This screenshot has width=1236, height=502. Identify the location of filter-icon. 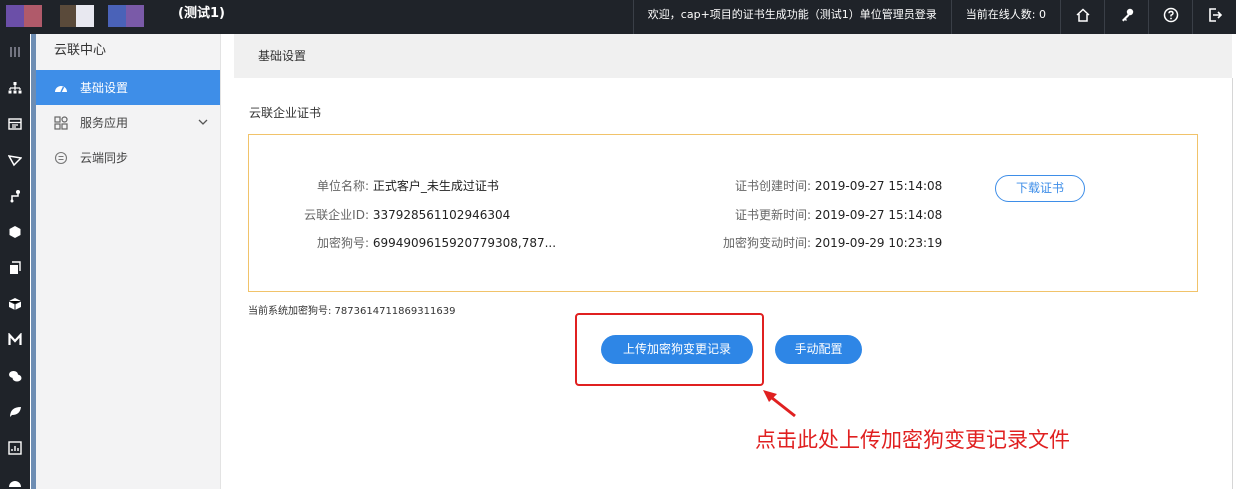
(15, 160).